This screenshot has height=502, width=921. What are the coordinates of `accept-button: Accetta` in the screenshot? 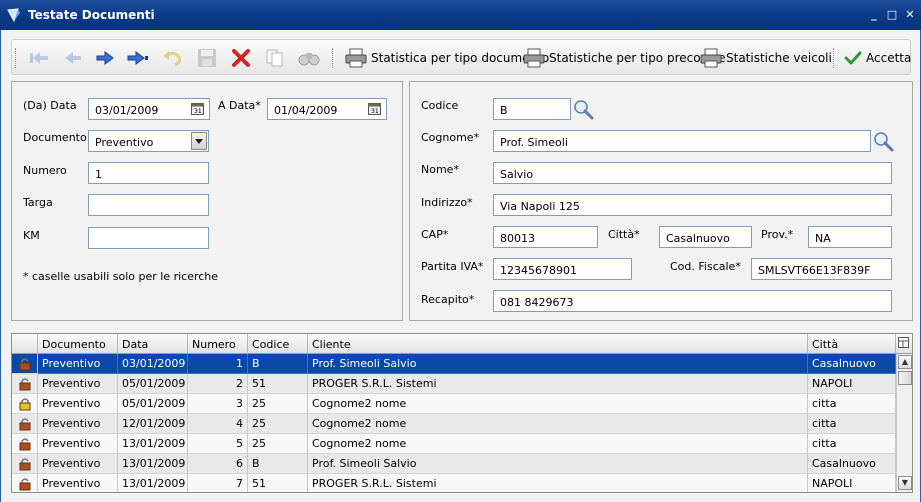 It's located at (877, 58).